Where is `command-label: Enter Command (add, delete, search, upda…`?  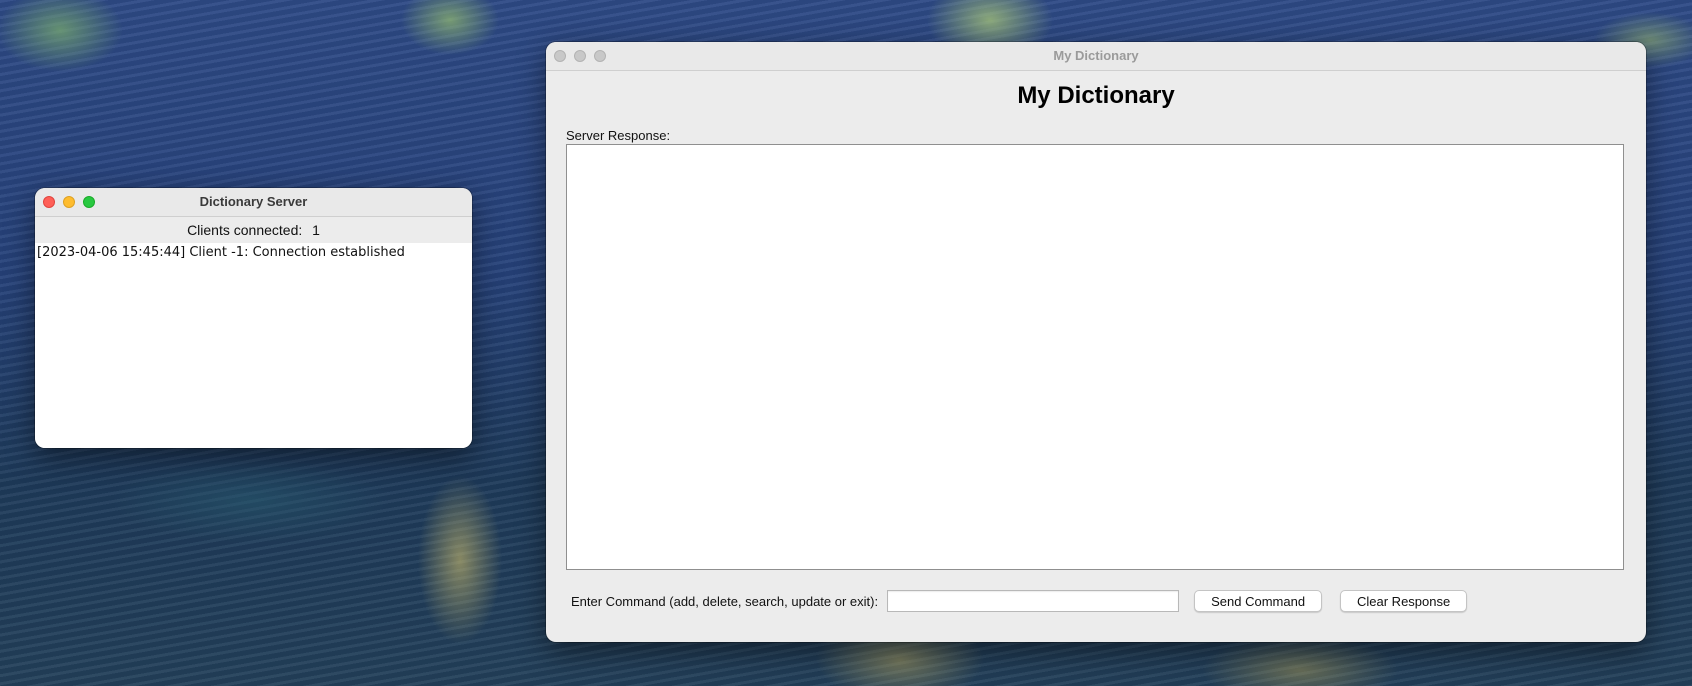 command-label: Enter Command (add, delete, search, upda… is located at coordinates (725, 601).